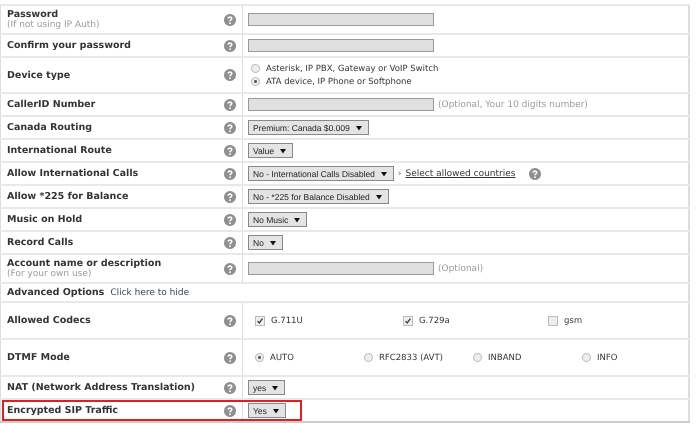 This screenshot has height=440, width=700. Describe the element at coordinates (400, 173) in the screenshot. I see `chevron-text: ›` at that location.